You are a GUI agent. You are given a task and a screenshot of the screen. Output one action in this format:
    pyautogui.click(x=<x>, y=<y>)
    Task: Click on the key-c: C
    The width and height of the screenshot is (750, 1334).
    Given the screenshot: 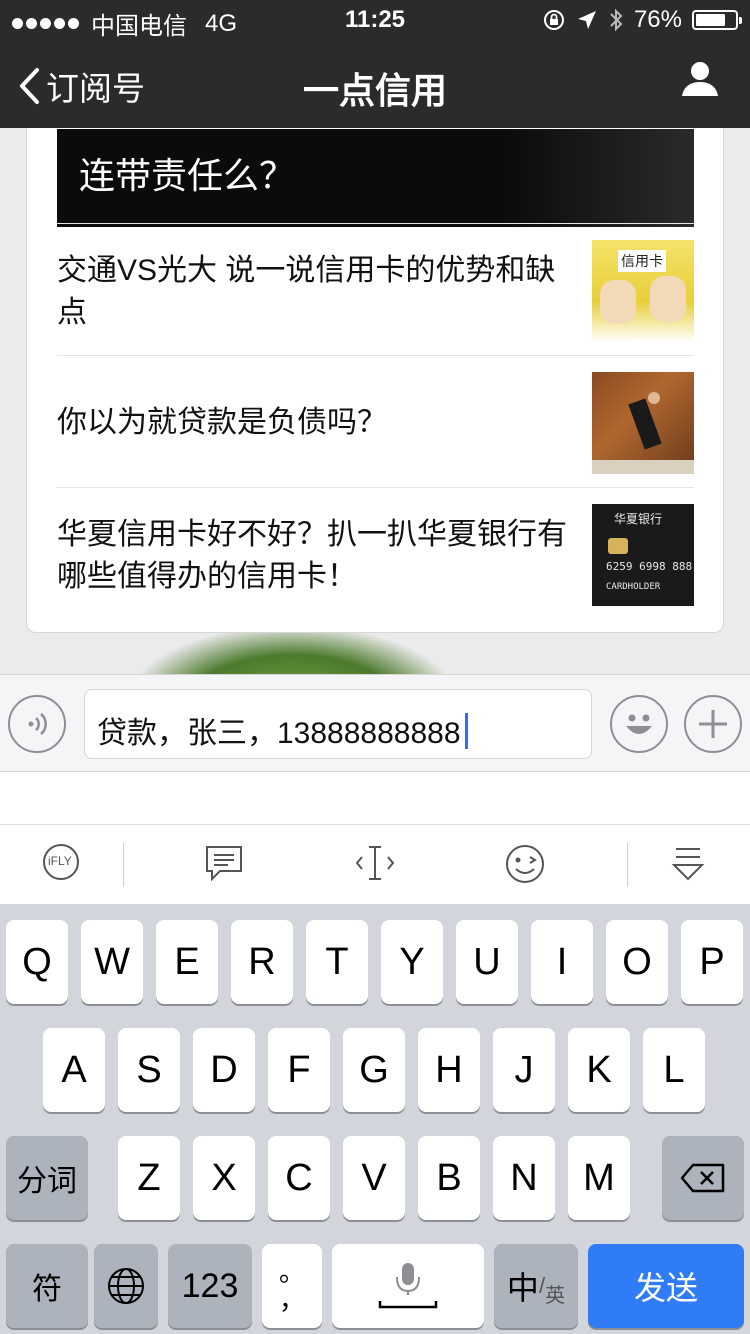 What is the action you would take?
    pyautogui.click(x=299, y=1178)
    